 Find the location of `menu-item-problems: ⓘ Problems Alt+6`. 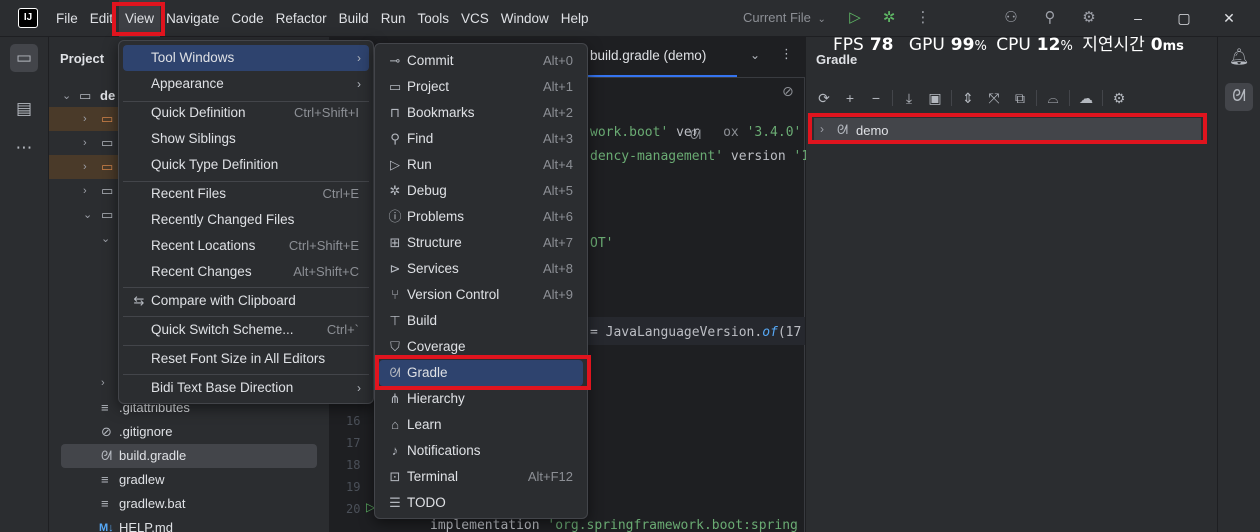

menu-item-problems: ⓘ Problems Alt+6 is located at coordinates (481, 217).